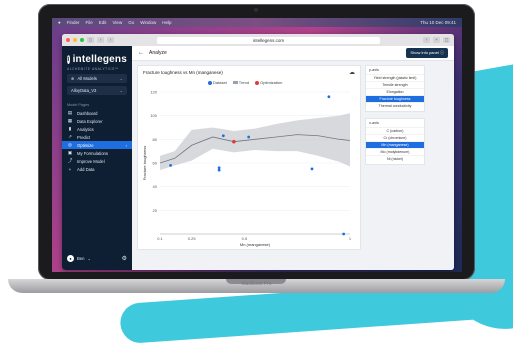 Image resolution: width=513 pixels, height=344 pixels. Describe the element at coordinates (148, 22) in the screenshot. I see `menubar-item: Window` at that location.